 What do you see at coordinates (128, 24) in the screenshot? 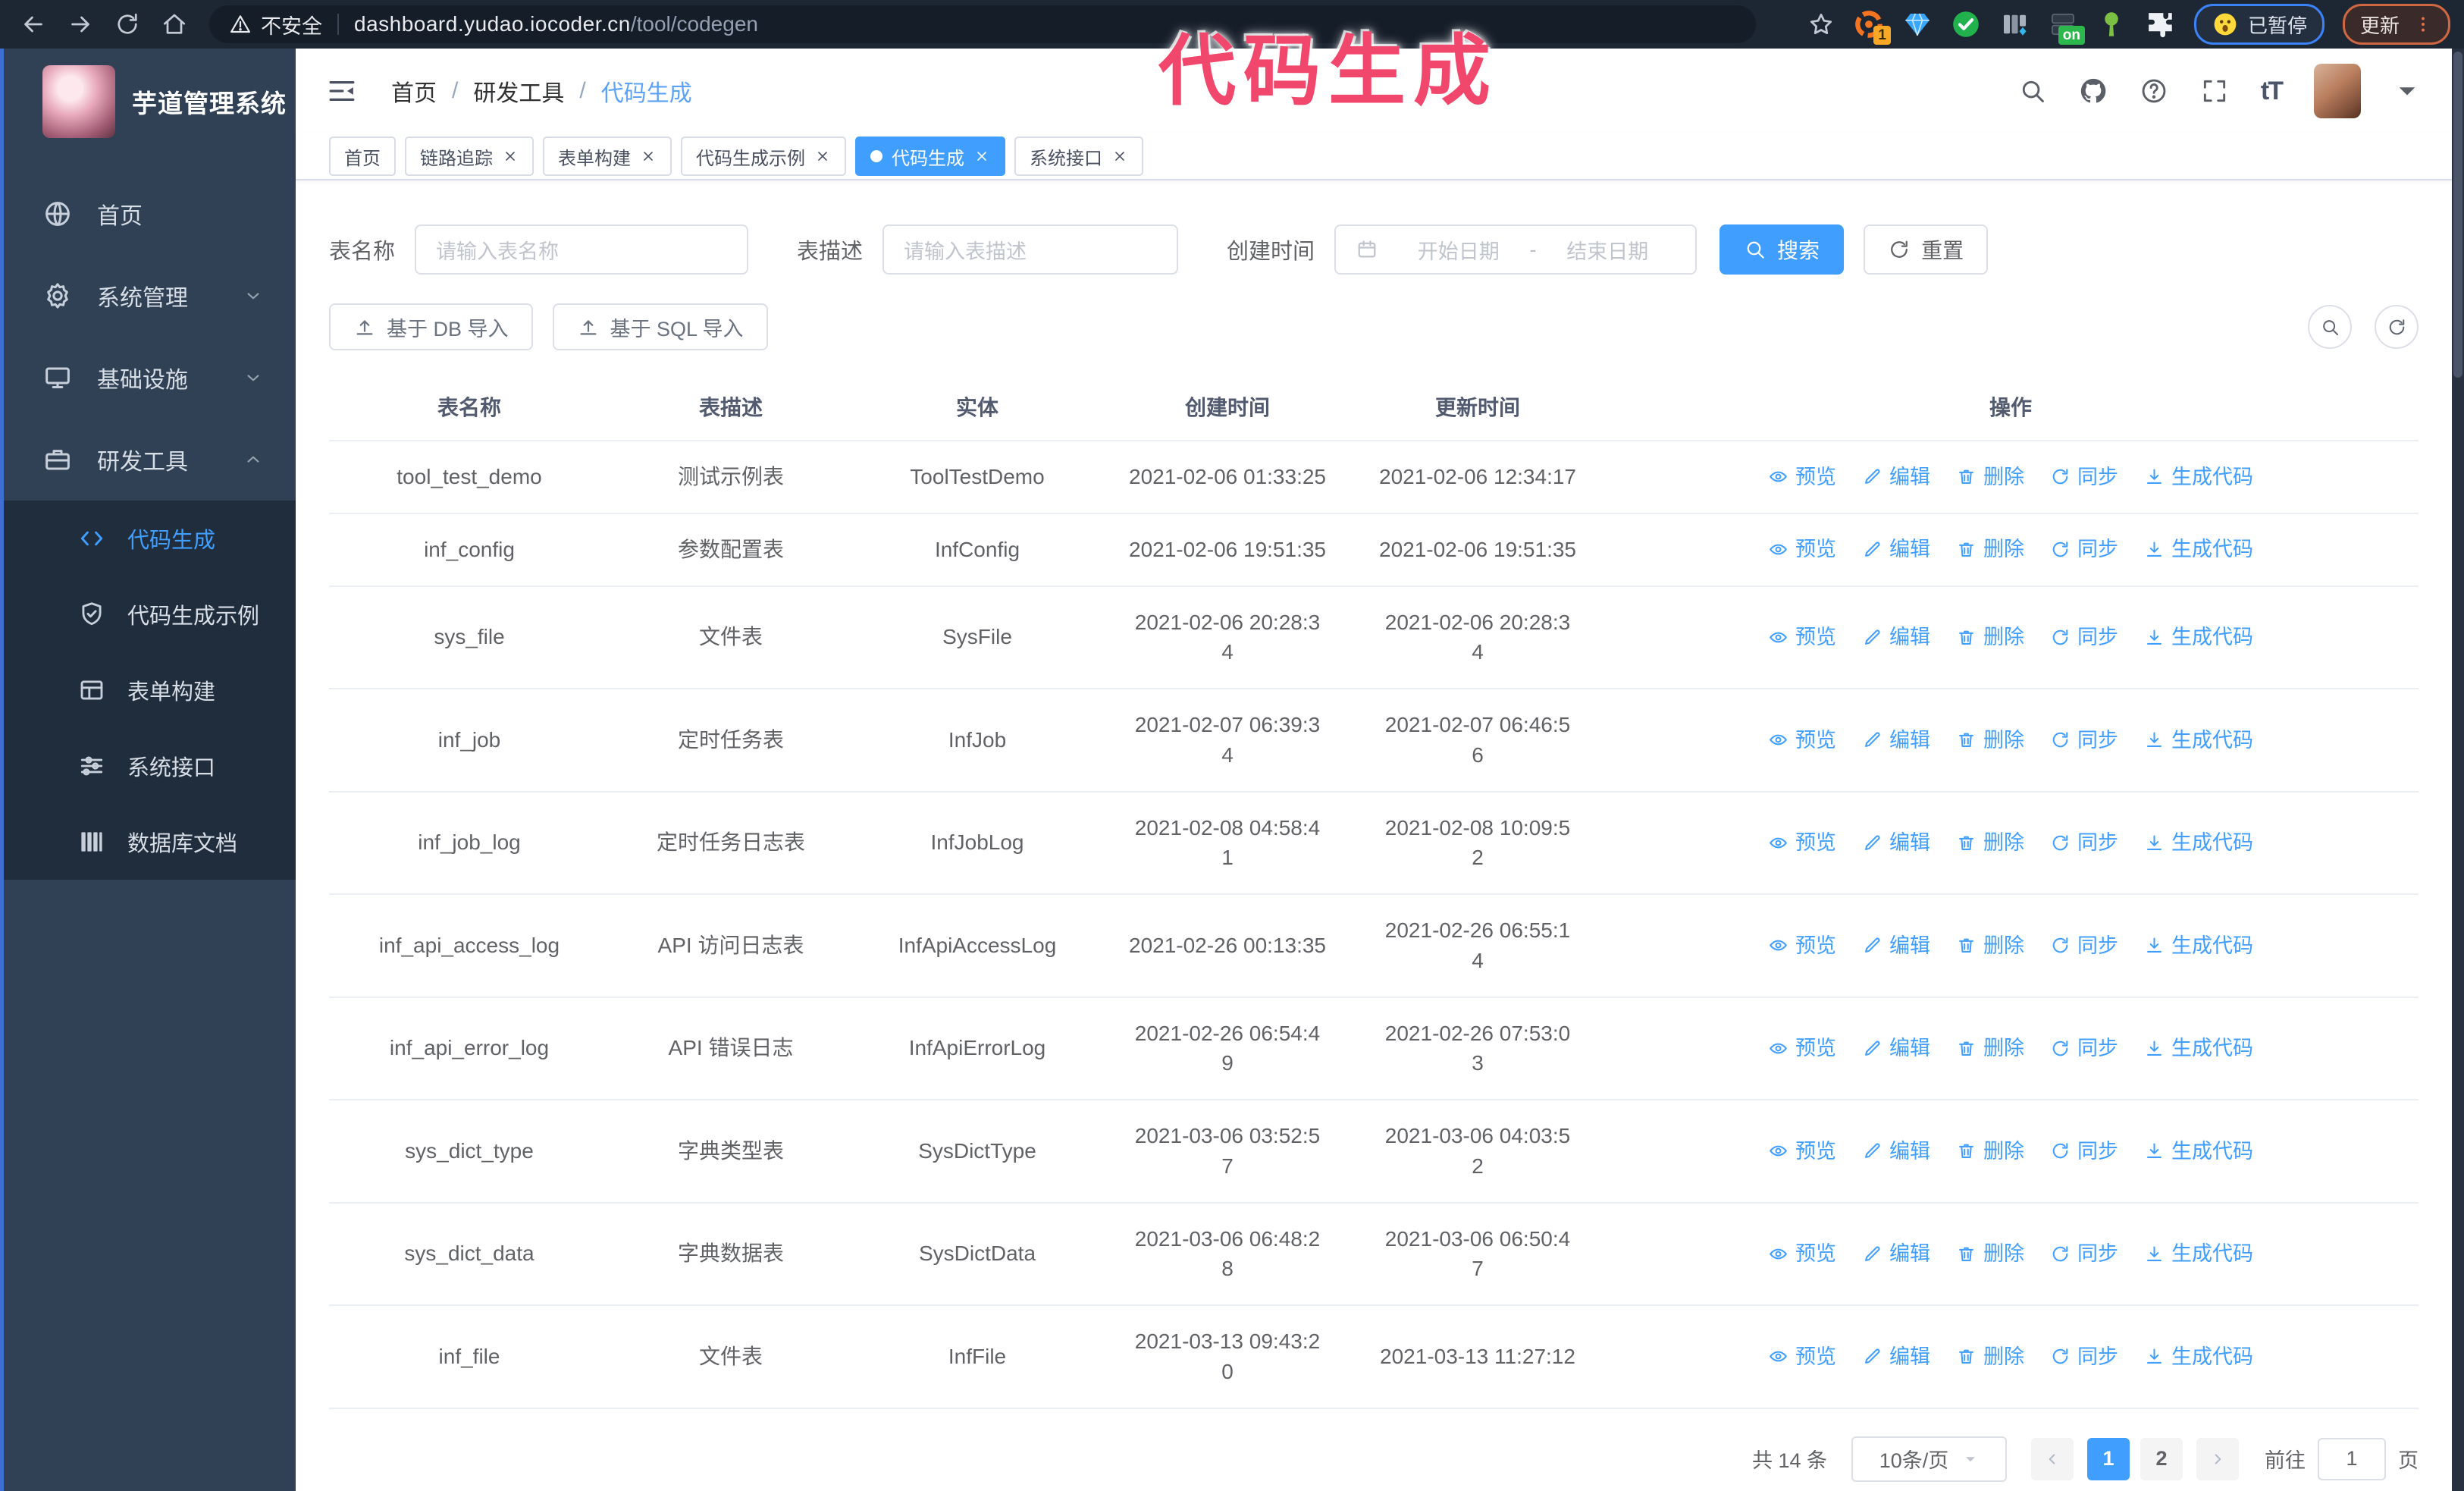
I see `reload-icon` at bounding box center [128, 24].